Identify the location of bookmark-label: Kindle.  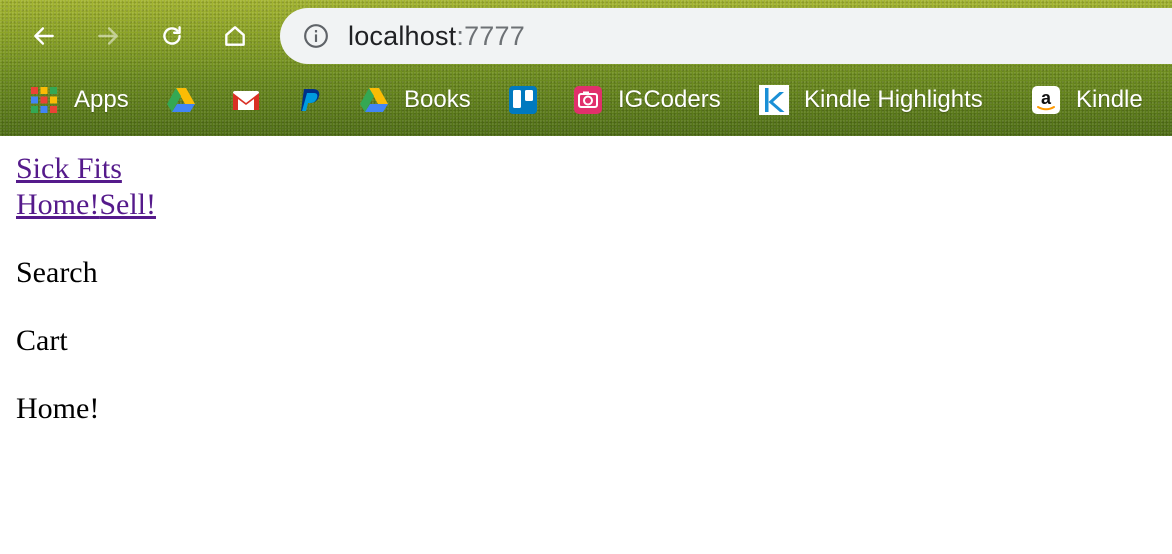
(1109, 99).